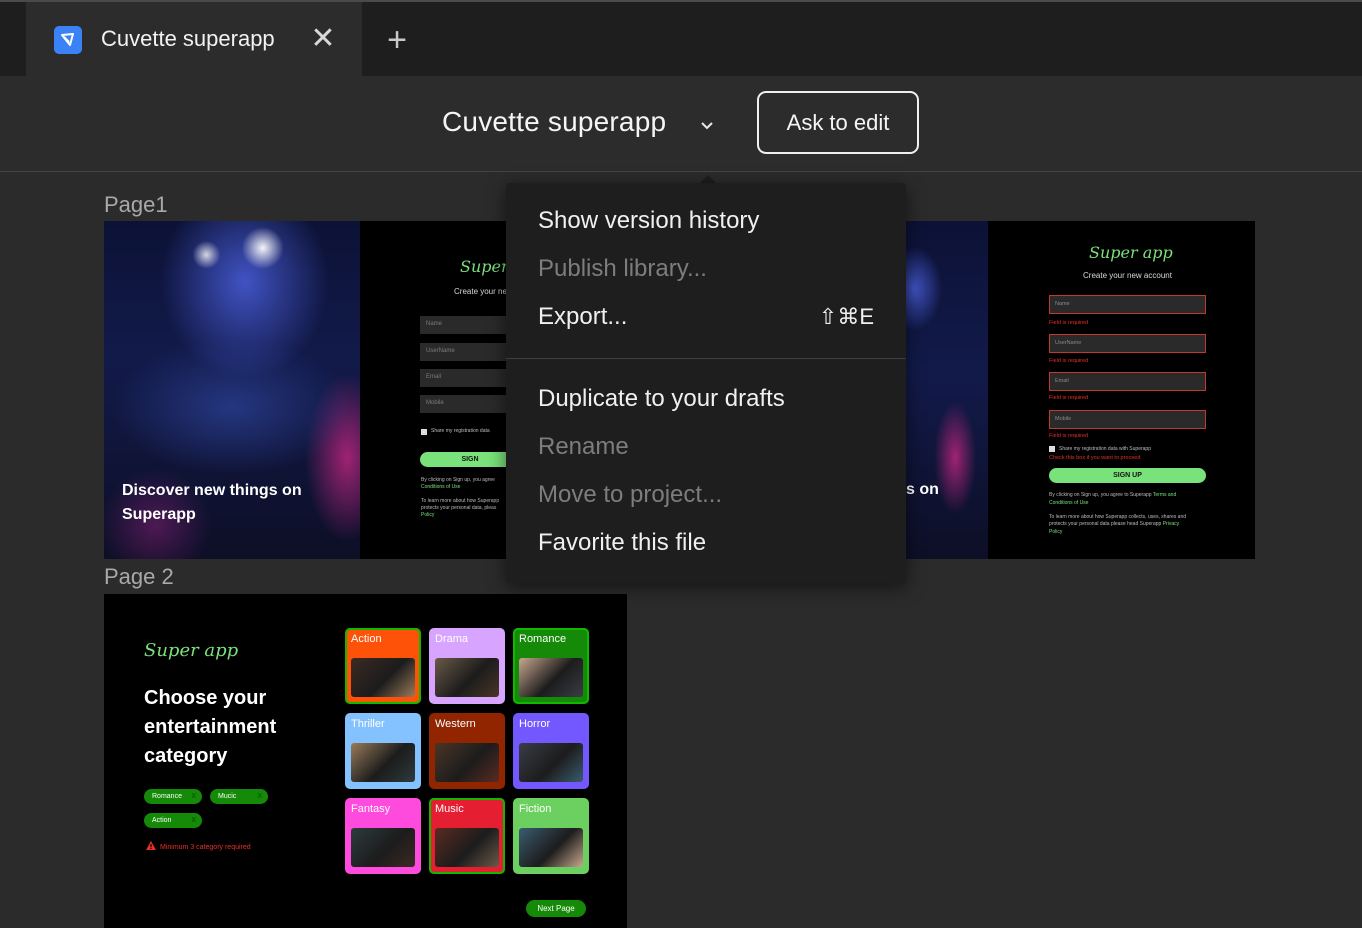  What do you see at coordinates (151, 845) in the screenshot?
I see `warning-icon` at bounding box center [151, 845].